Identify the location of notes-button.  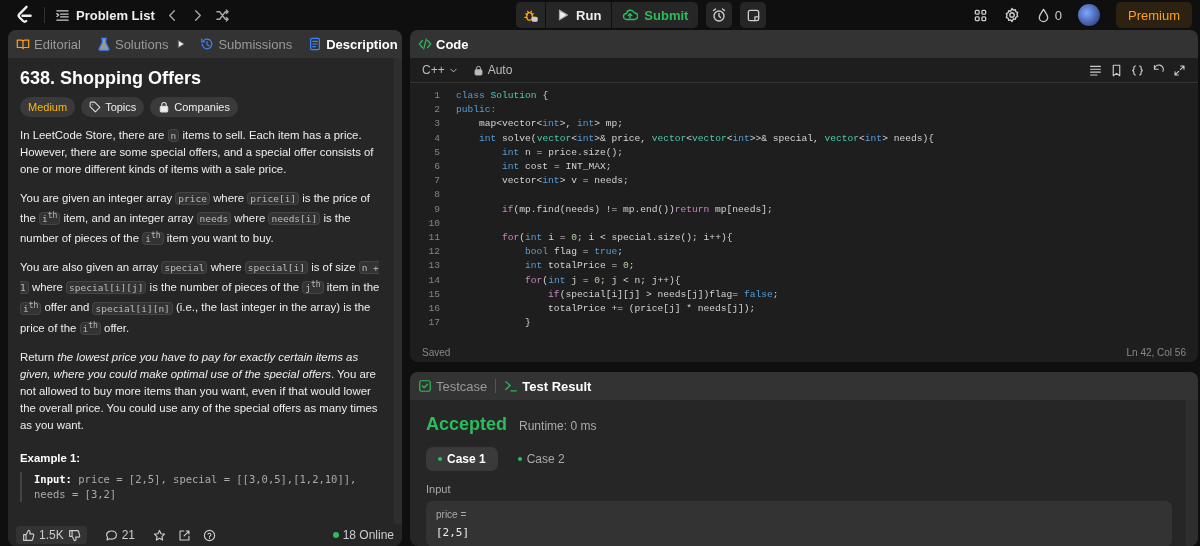
(753, 15).